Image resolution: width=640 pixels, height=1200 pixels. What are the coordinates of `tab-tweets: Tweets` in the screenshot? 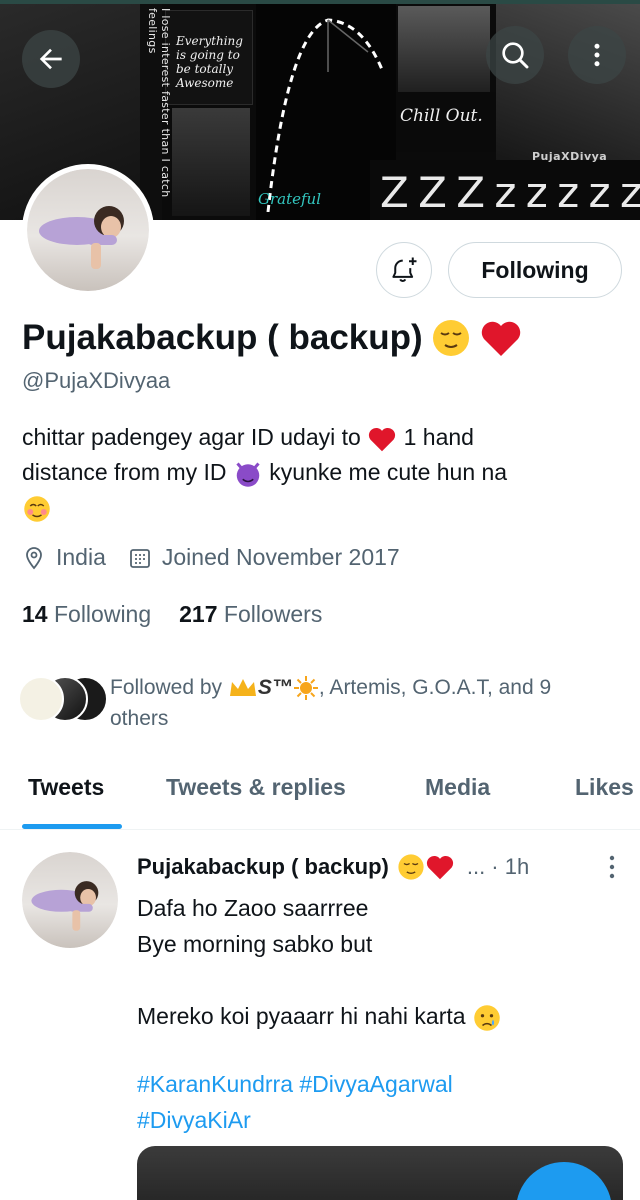 It's located at (66, 787).